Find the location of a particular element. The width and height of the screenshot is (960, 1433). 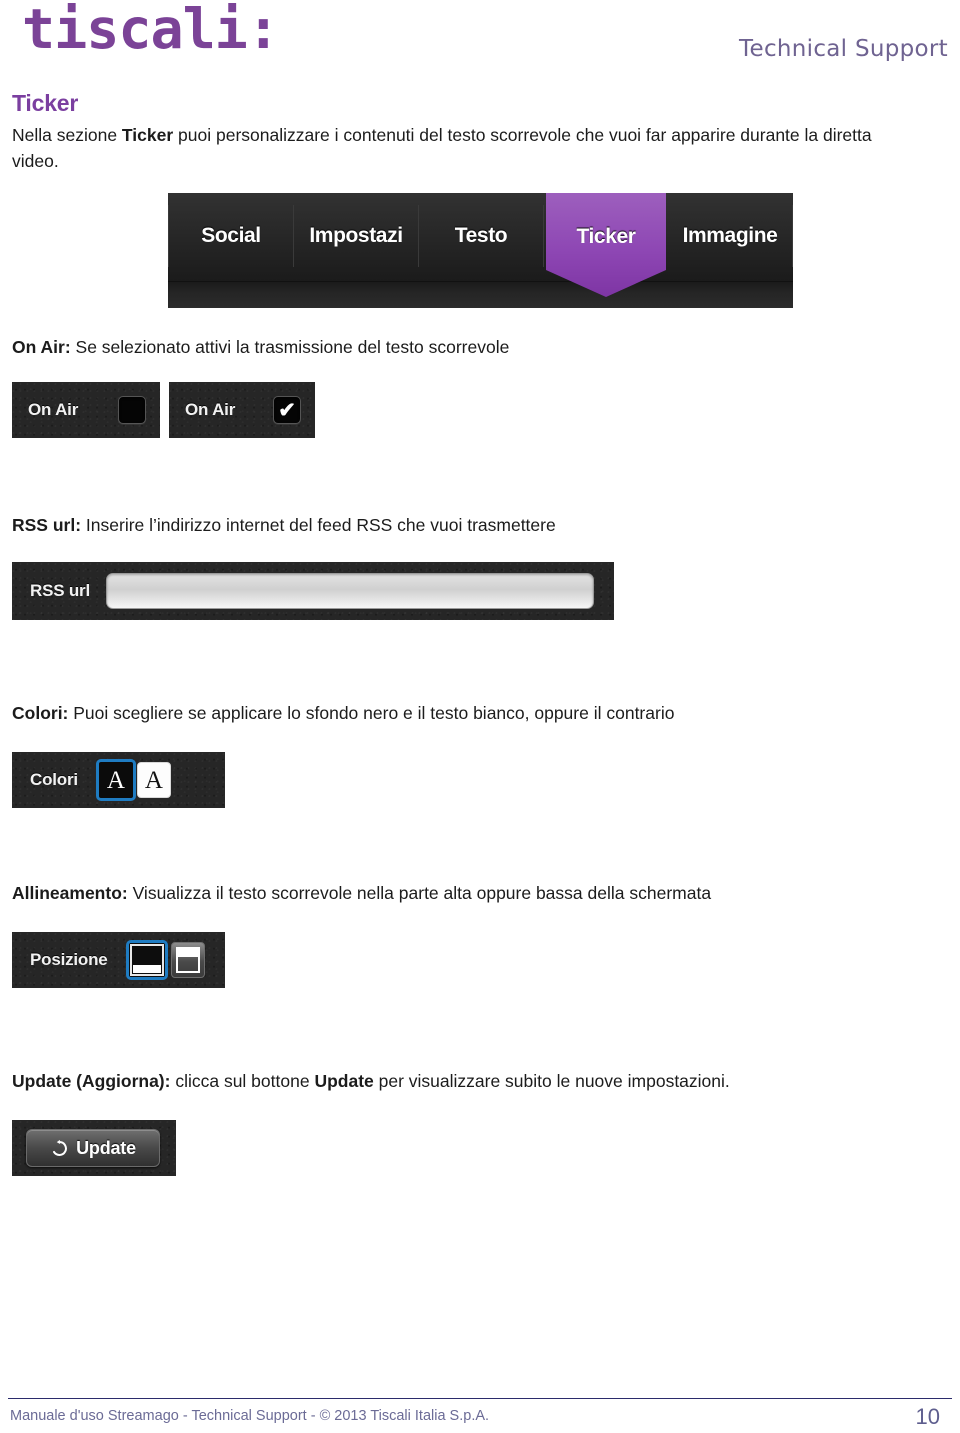

tab-social: Social is located at coordinates (231, 236).